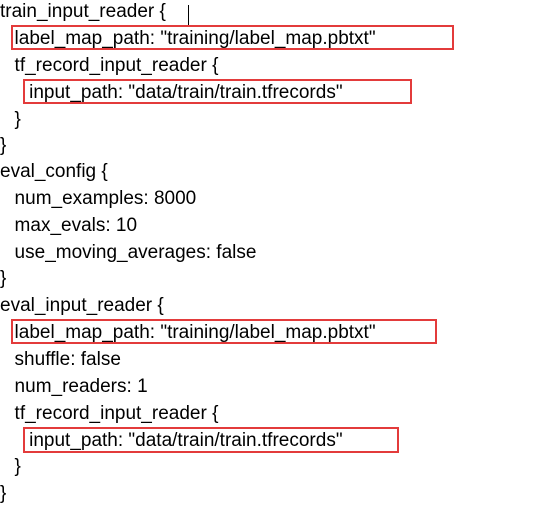  What do you see at coordinates (100, 198) in the screenshot?
I see `code-line: num_examples: 8000` at bounding box center [100, 198].